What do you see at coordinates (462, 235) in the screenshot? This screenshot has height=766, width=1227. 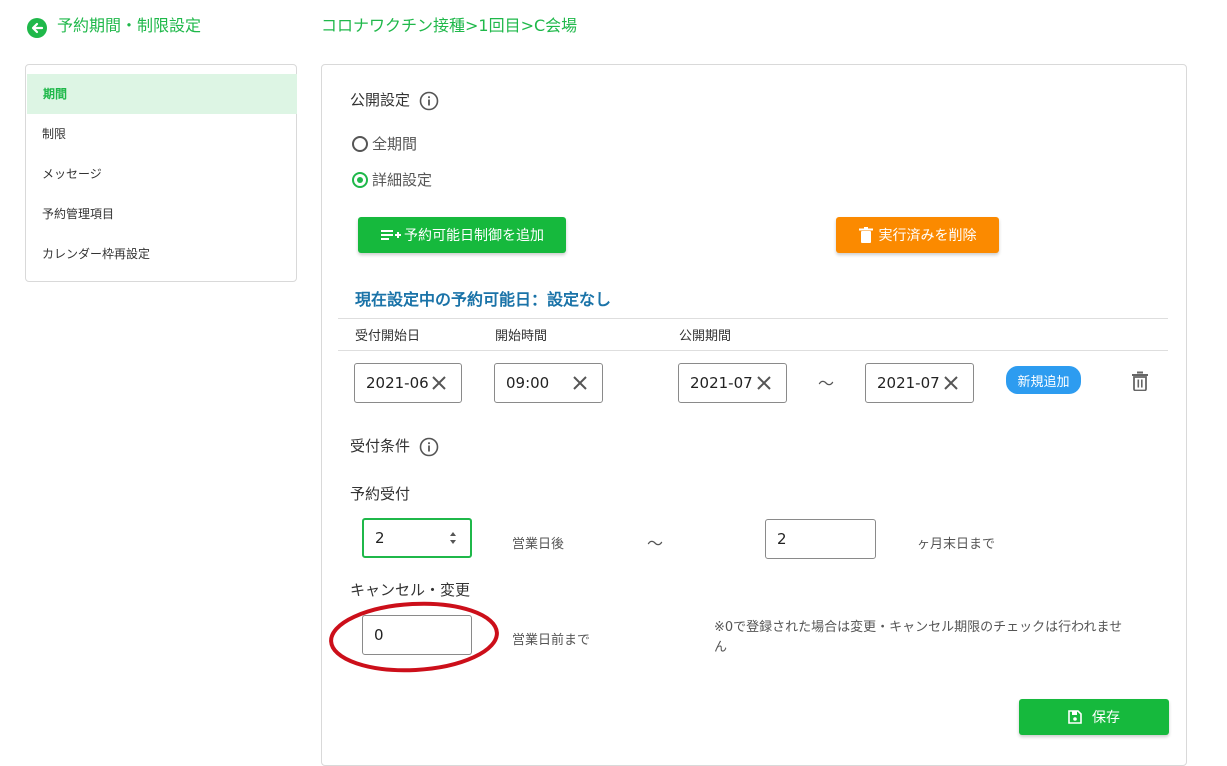 I see `add-reservation-control-button: 予約可能日制御を追加` at bounding box center [462, 235].